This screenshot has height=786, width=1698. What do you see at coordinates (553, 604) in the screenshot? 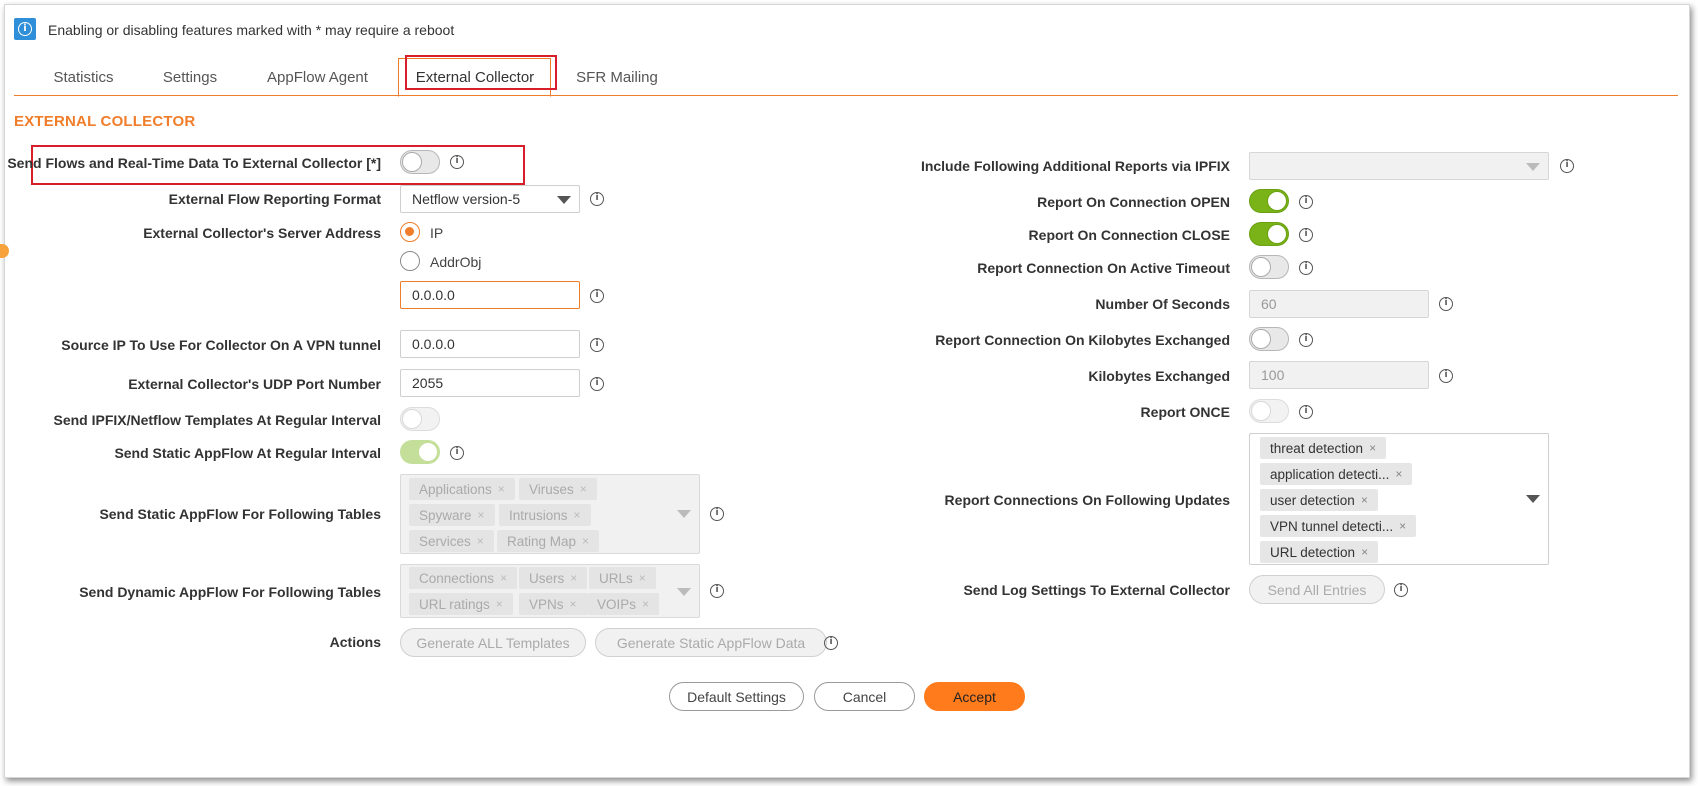
I see `chip: VPNs ×` at bounding box center [553, 604].